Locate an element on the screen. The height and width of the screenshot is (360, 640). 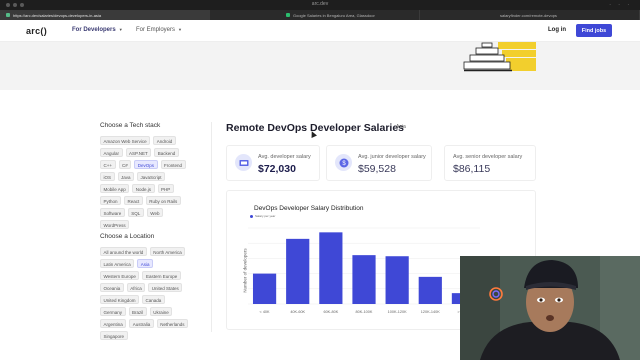
stat-card-senior: Avg. senior developer salary $86,115 is located at coordinates (490, 163).